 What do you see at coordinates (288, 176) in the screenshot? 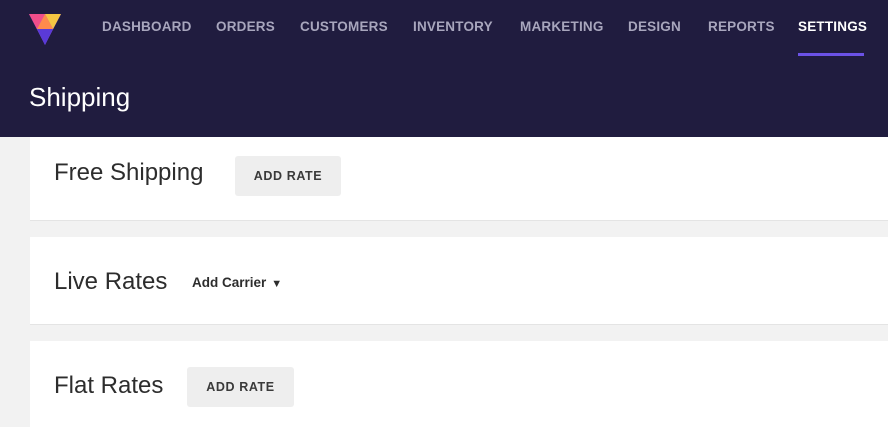
I see `free-shipping-add-rate-button: ADD RATE` at bounding box center [288, 176].